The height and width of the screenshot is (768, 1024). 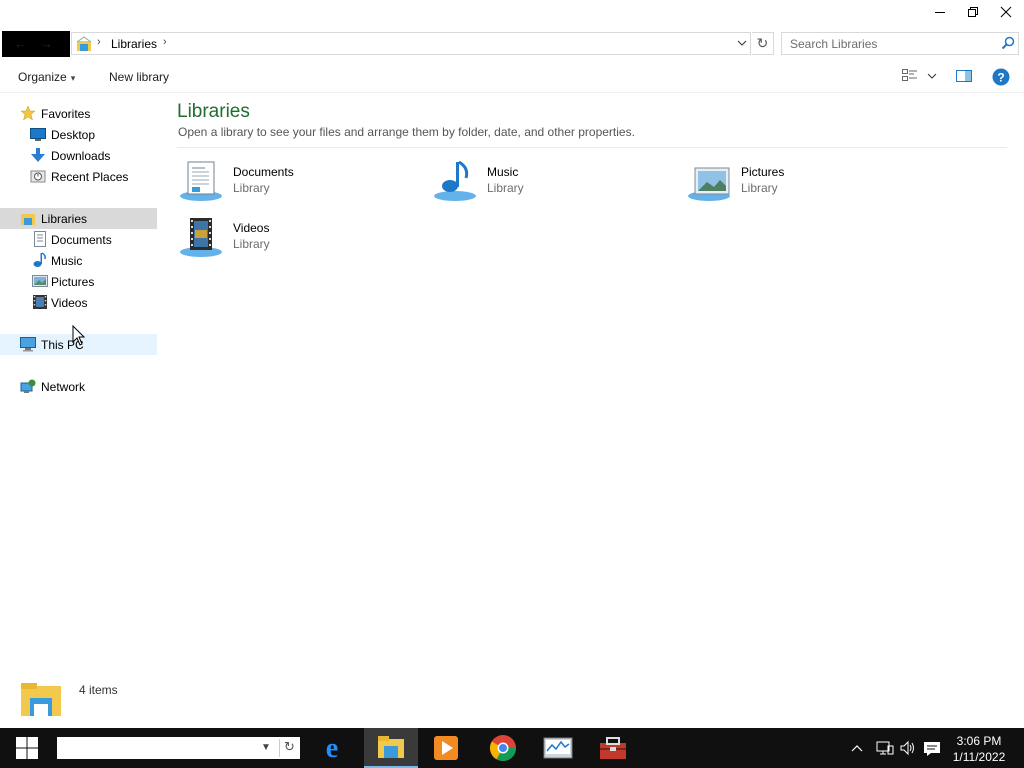 I want to click on nav-item-documents: Documents, so click(x=78, y=239).